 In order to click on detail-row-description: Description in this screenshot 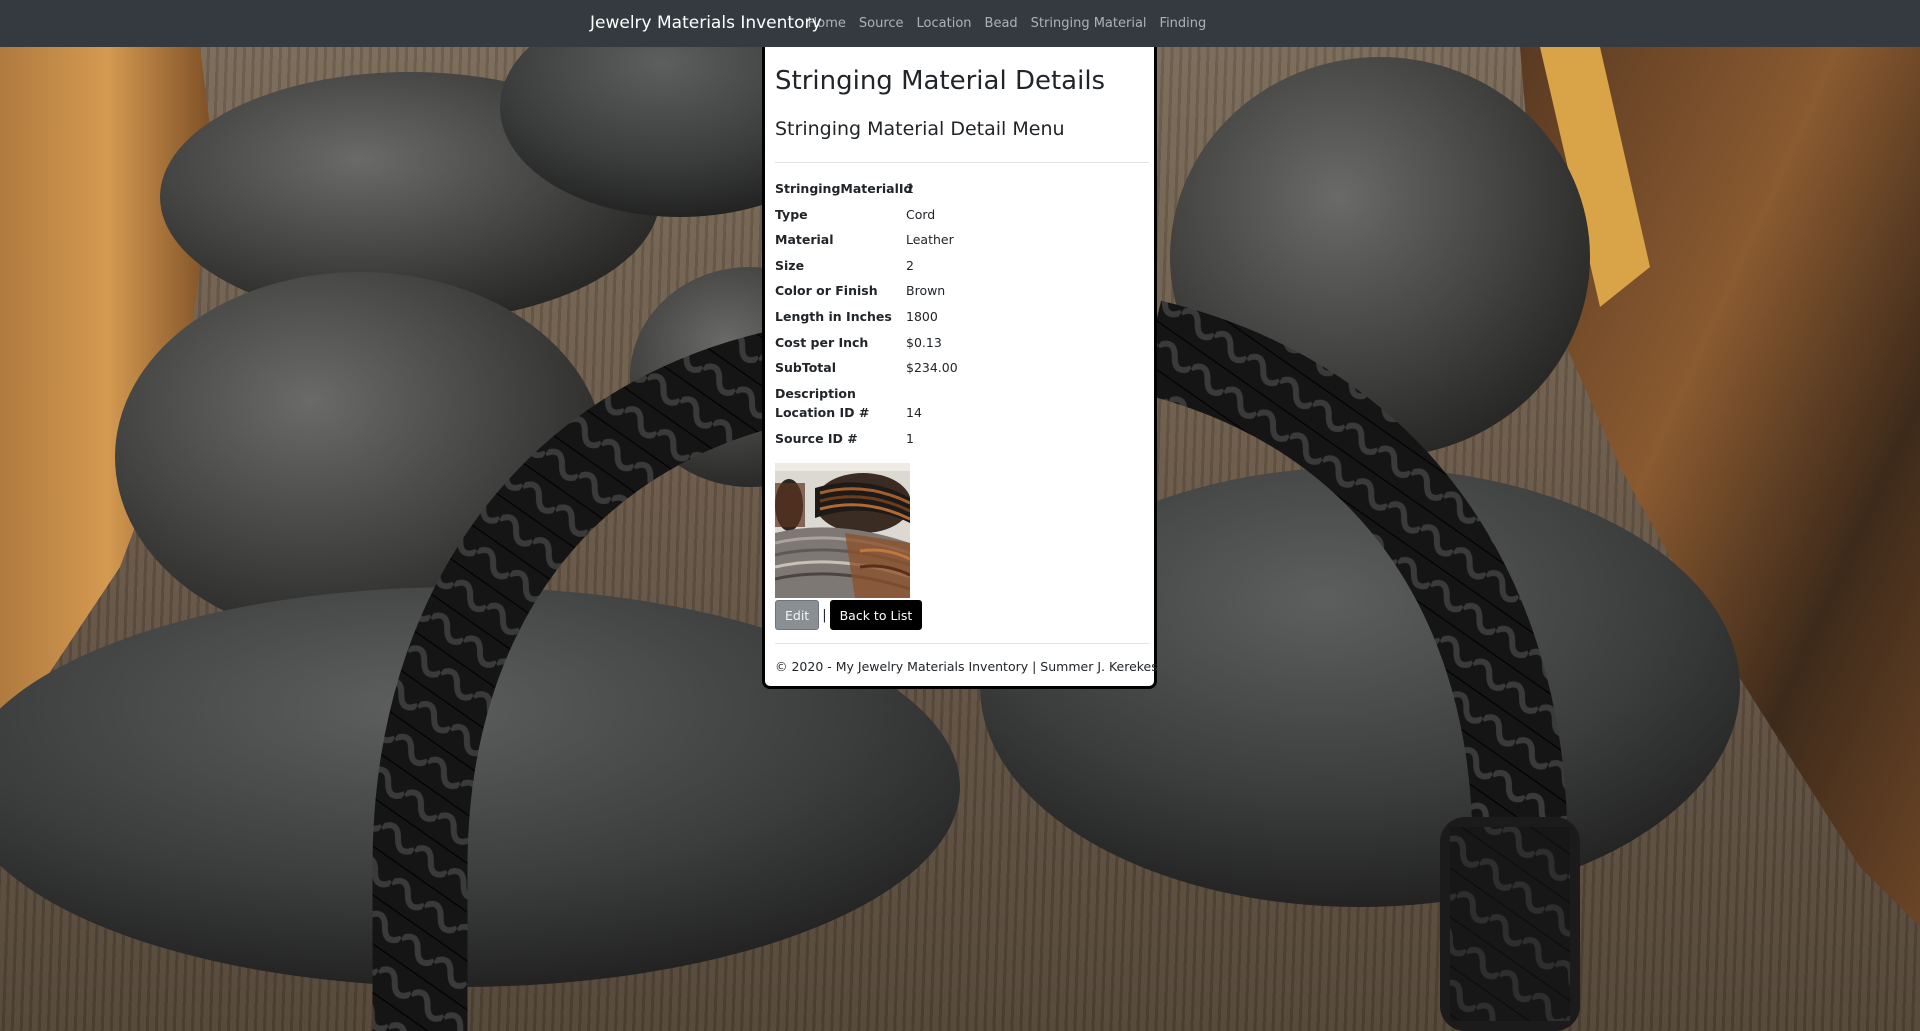, I will do `click(960, 394)`.